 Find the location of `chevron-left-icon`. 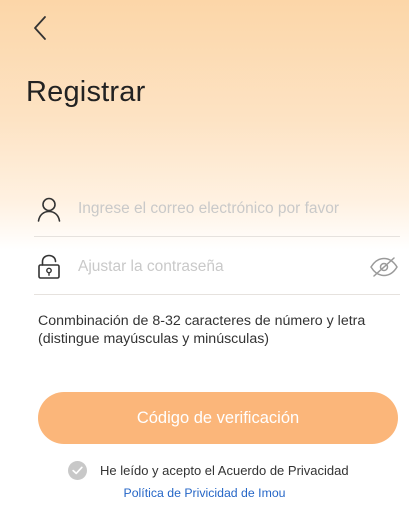

chevron-left-icon is located at coordinates (40, 28).